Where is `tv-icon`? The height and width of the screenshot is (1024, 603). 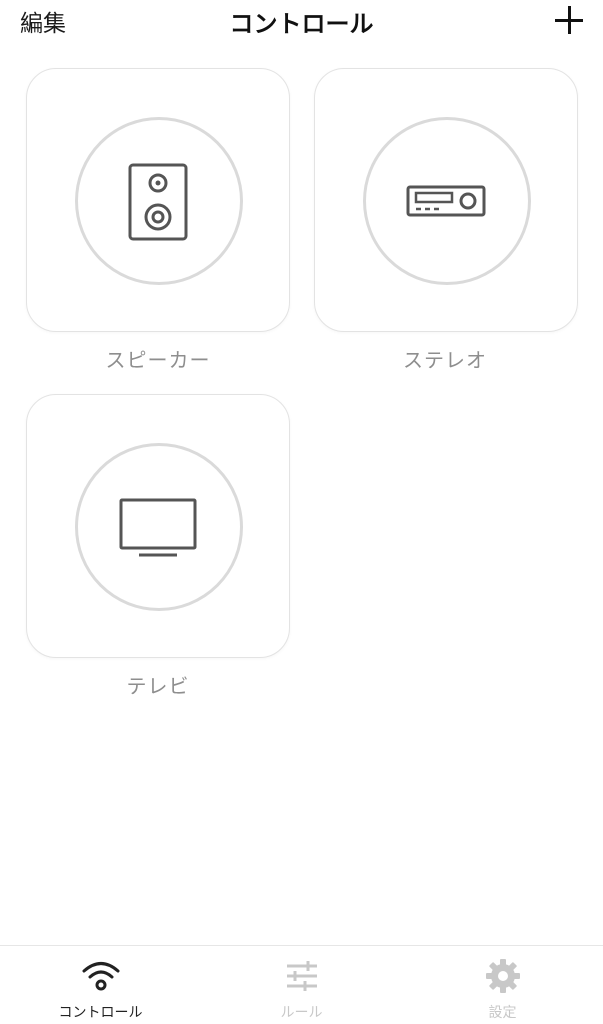 tv-icon is located at coordinates (158, 527).